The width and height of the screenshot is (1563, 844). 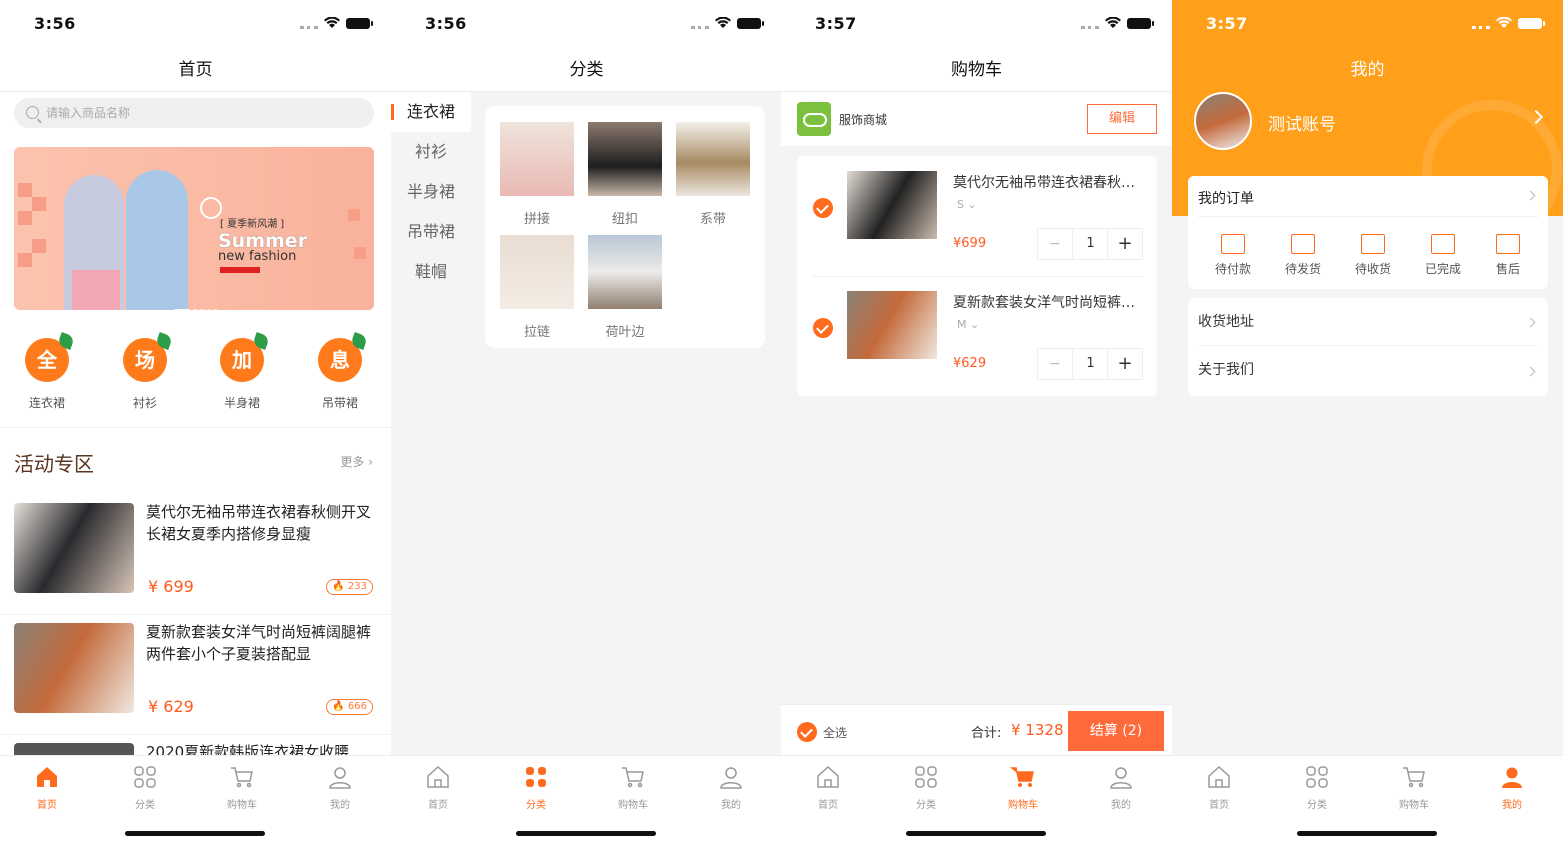 I want to click on grid-icon, so click(x=926, y=777).